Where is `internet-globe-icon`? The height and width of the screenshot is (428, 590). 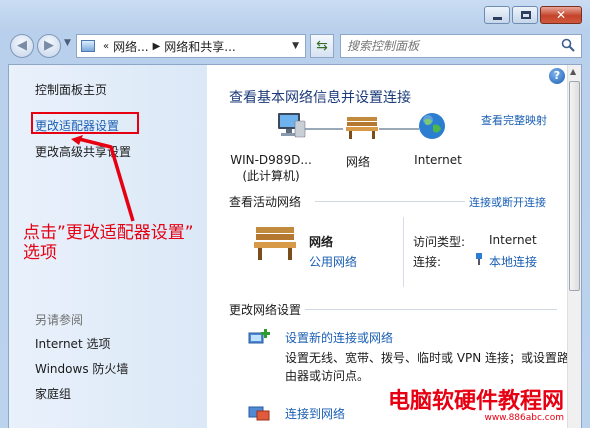 internet-globe-icon is located at coordinates (432, 126).